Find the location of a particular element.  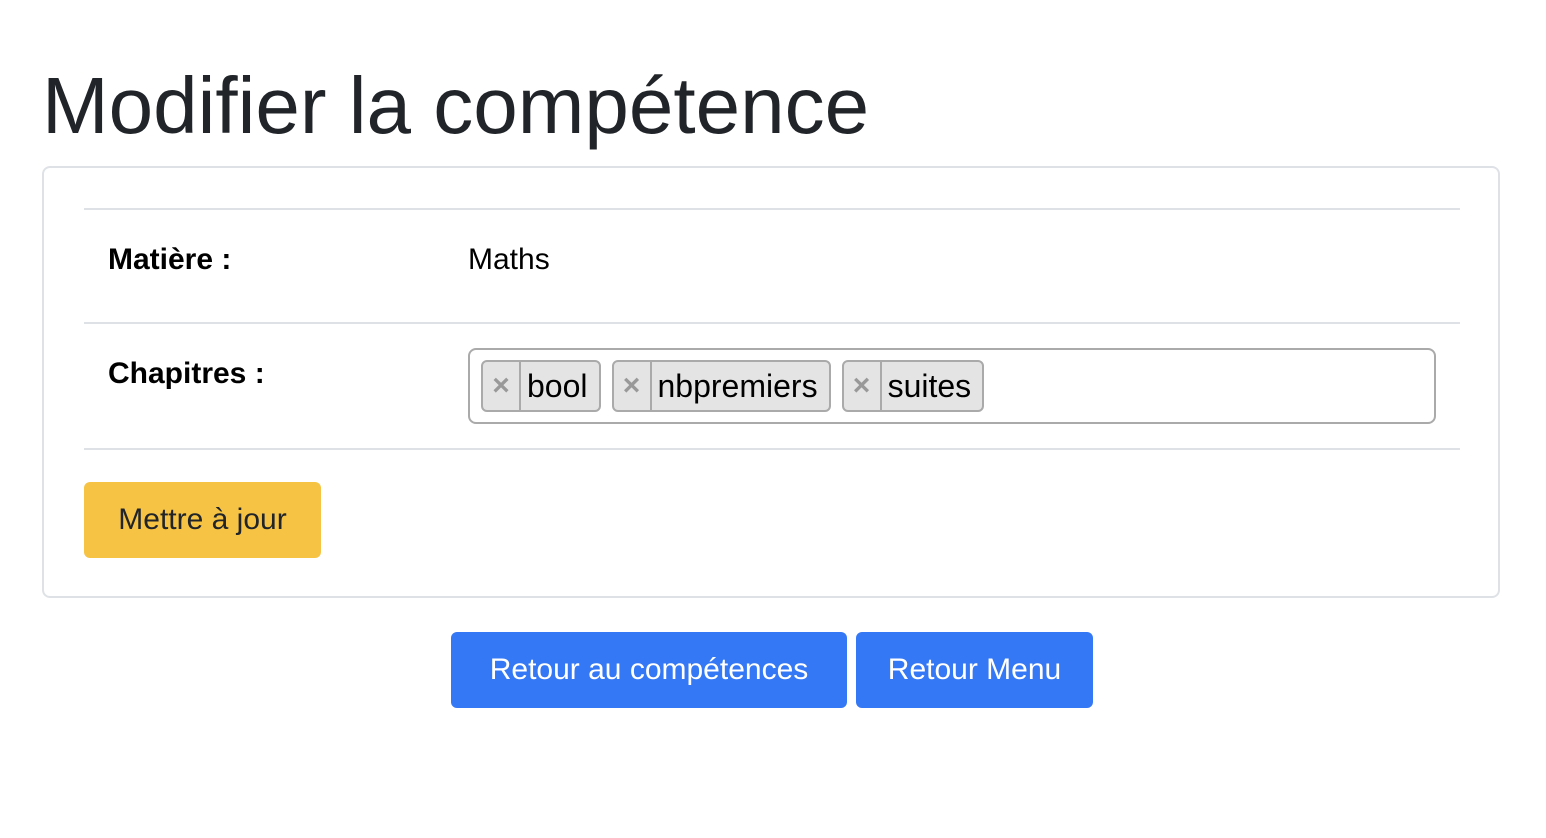

chapter-tag: × bool is located at coordinates (541, 386).